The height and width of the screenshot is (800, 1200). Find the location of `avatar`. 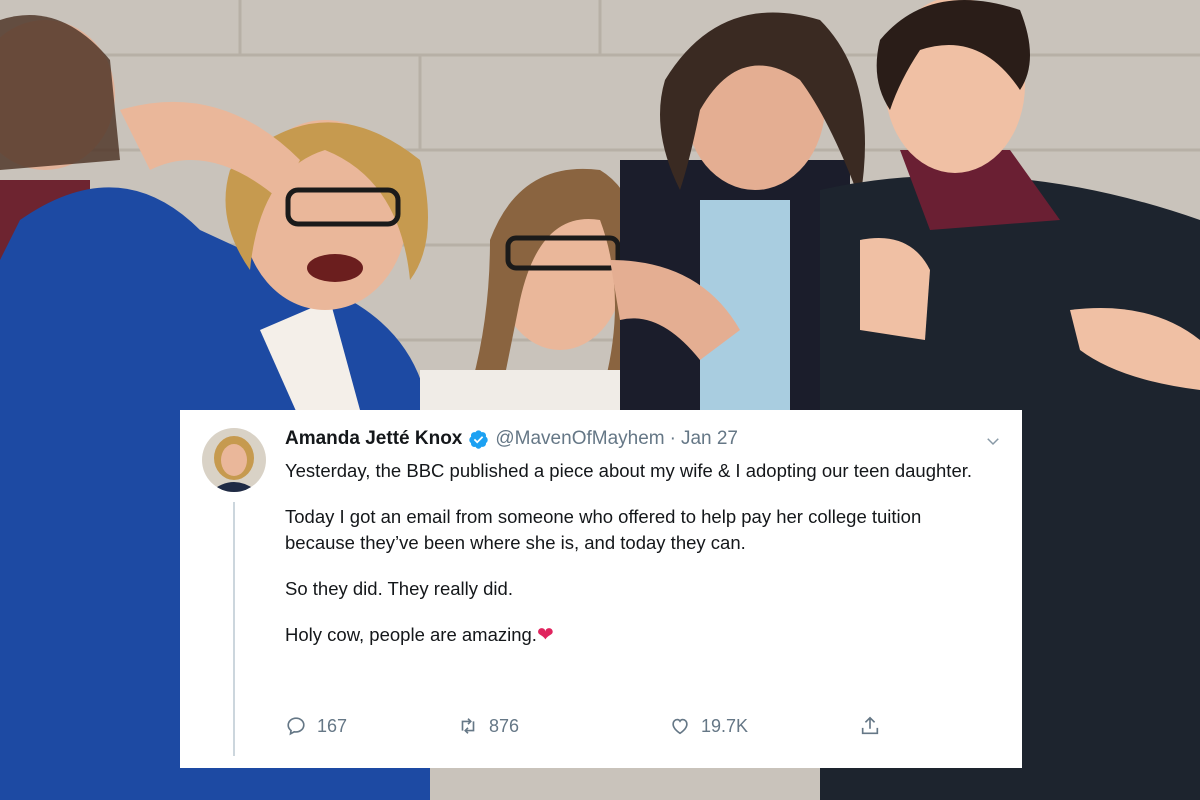

avatar is located at coordinates (234, 460).